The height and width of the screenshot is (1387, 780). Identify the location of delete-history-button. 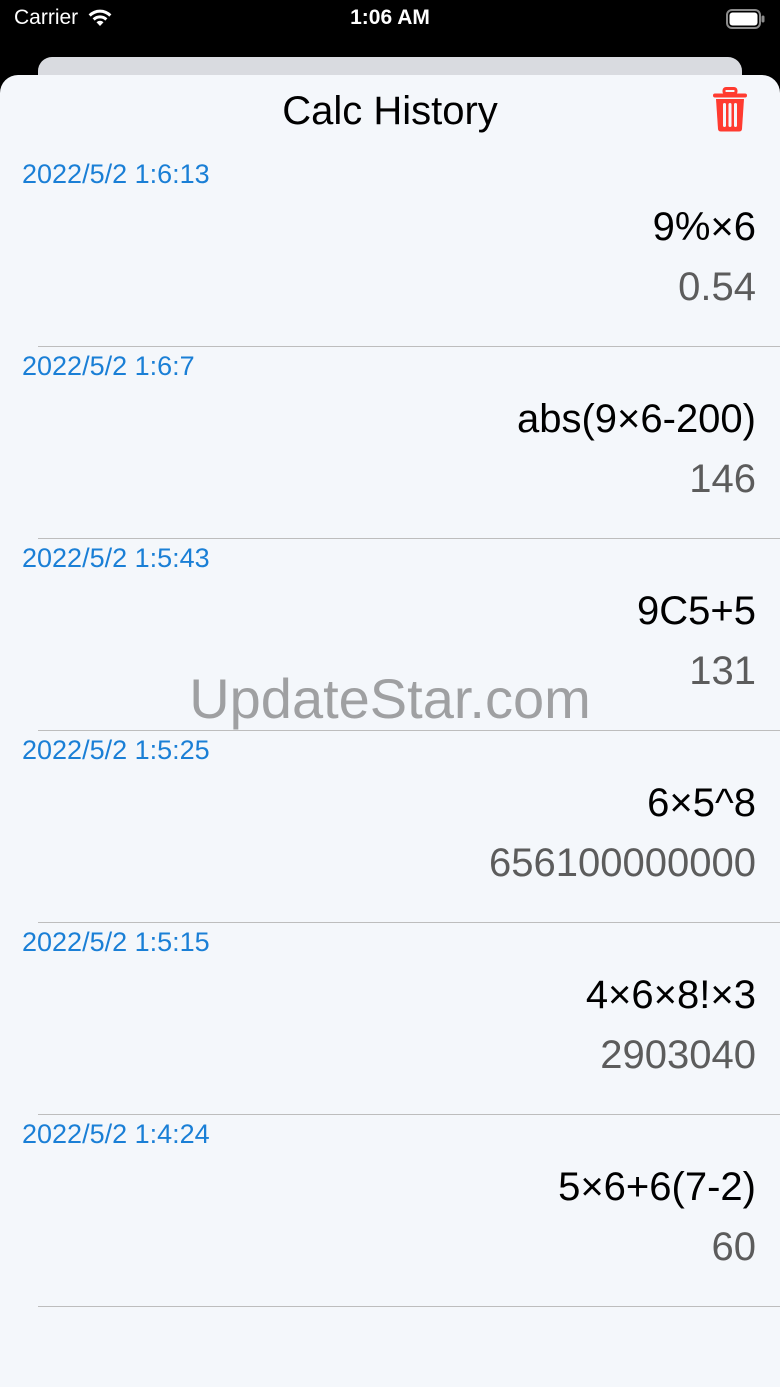
(730, 110).